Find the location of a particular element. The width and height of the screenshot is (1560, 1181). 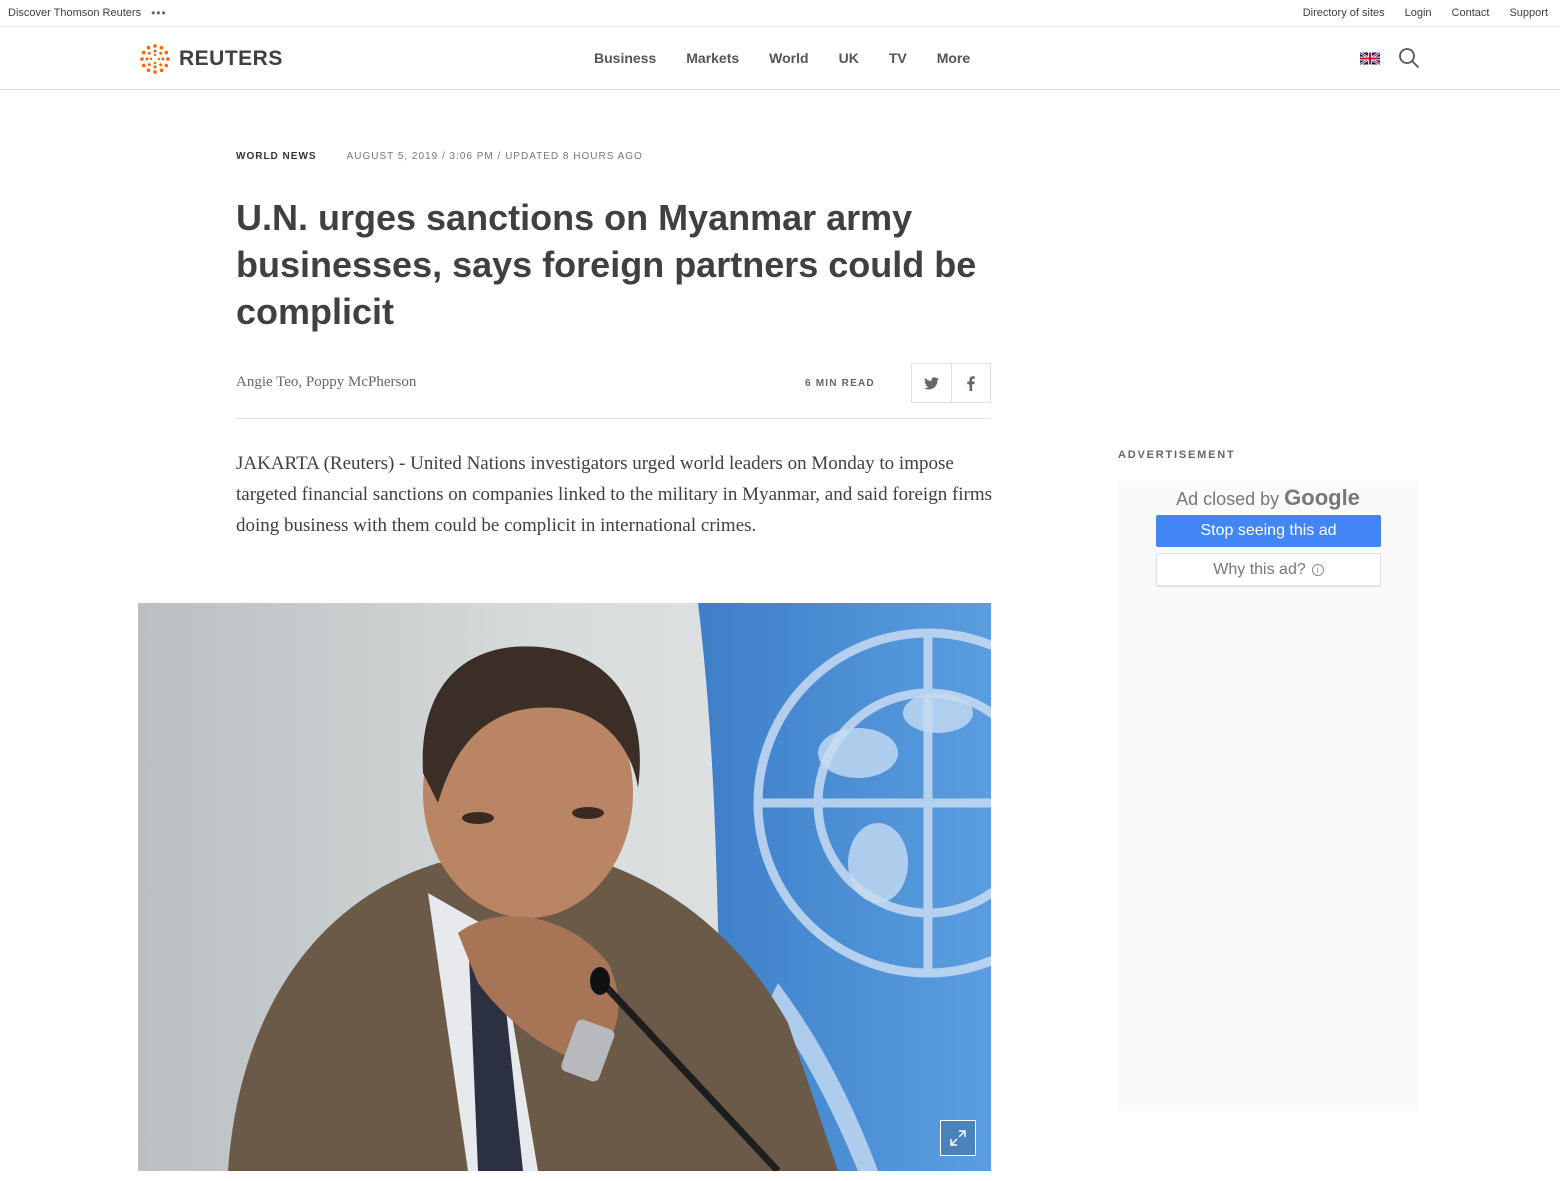

uk-flag-icon is located at coordinates (1370, 58).